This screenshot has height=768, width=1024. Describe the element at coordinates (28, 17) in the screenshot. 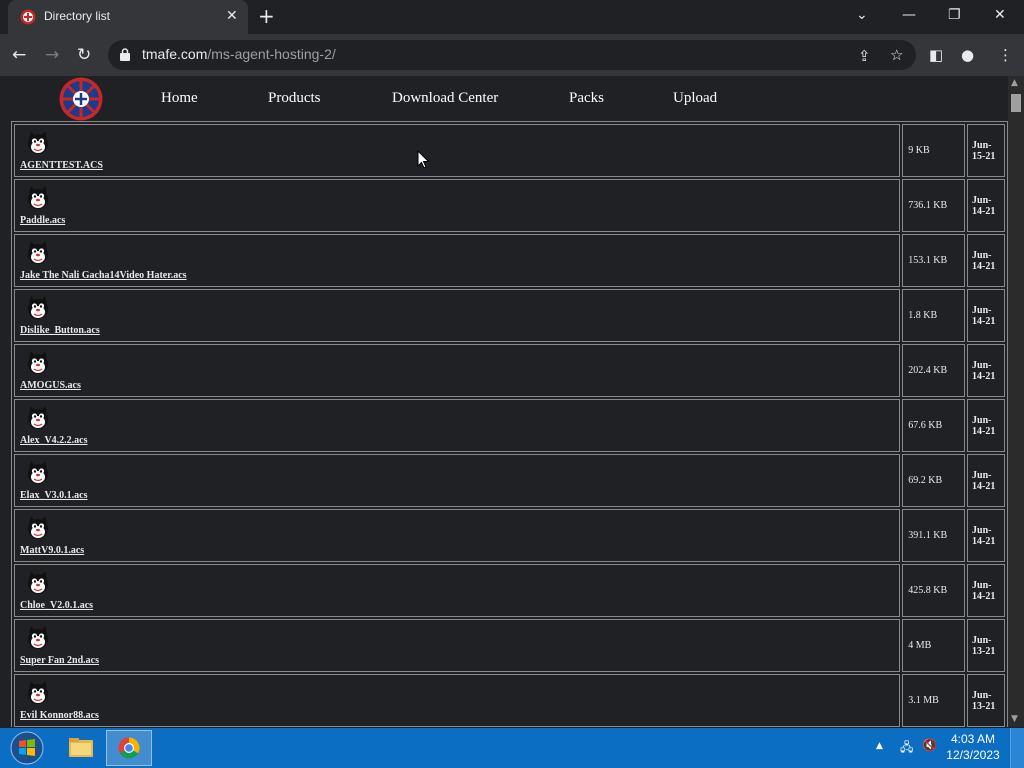

I see `site-favicon-icon` at that location.